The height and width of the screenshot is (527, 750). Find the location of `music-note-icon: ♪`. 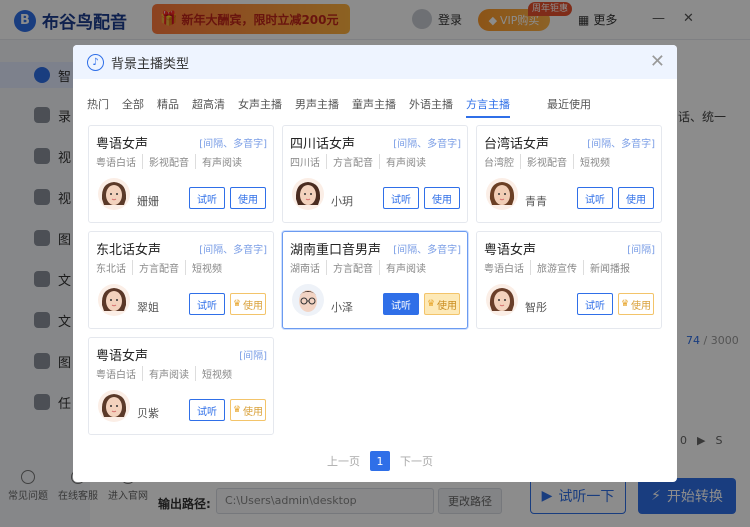

music-note-icon: ♪ is located at coordinates (95, 62).